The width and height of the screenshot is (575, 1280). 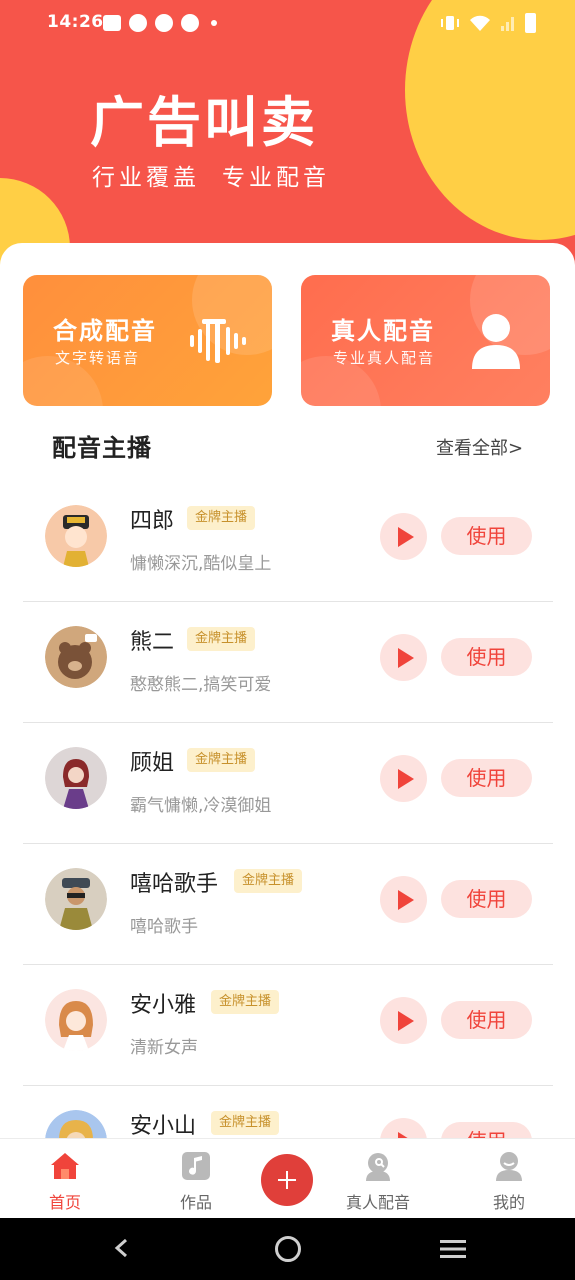 What do you see at coordinates (509, 1166) in the screenshot?
I see `profile-icon` at bounding box center [509, 1166].